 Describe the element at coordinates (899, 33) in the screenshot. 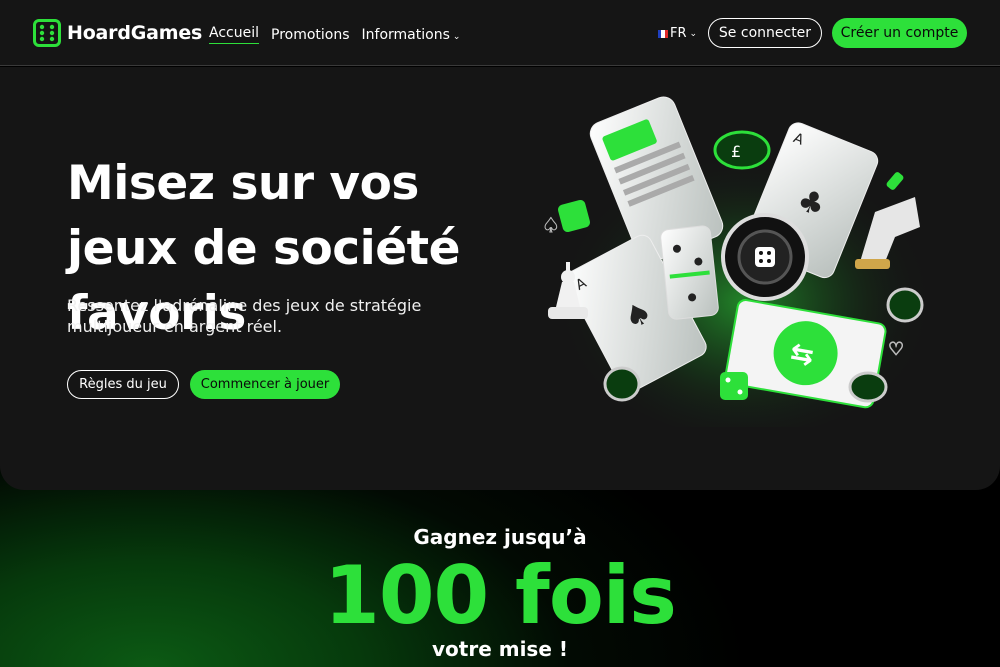

I see `signup-button: Créer un compte` at that location.